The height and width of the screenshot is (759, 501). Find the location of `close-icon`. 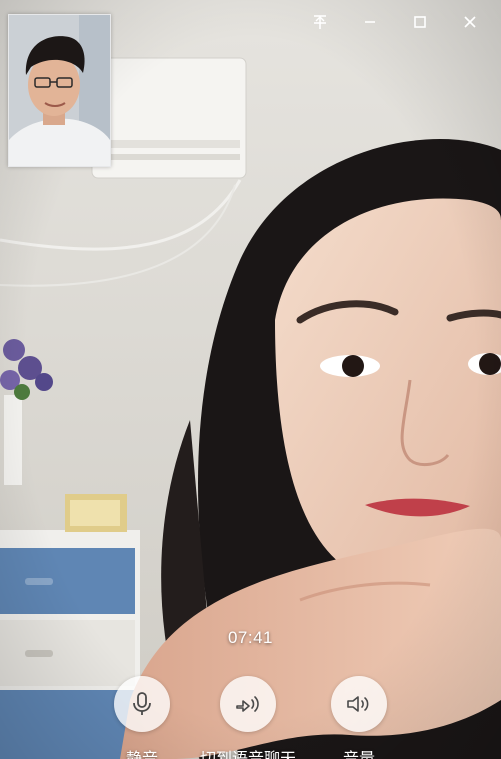

close-icon is located at coordinates (470, 22).